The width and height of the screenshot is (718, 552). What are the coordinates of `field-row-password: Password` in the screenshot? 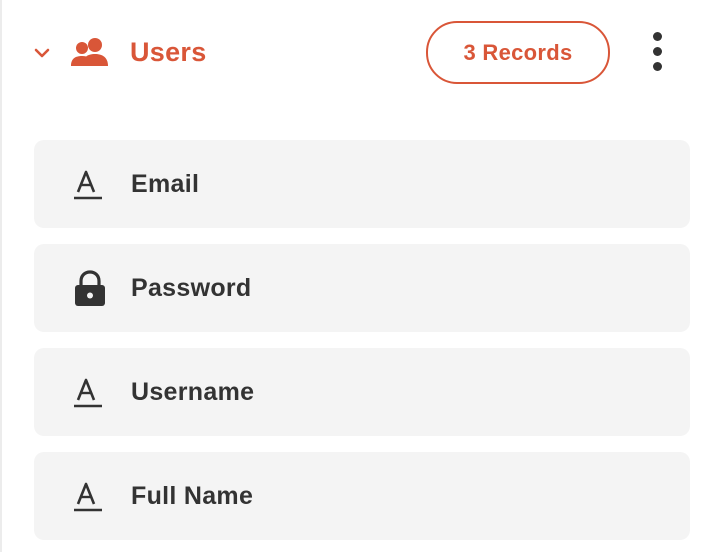 It's located at (362, 288).